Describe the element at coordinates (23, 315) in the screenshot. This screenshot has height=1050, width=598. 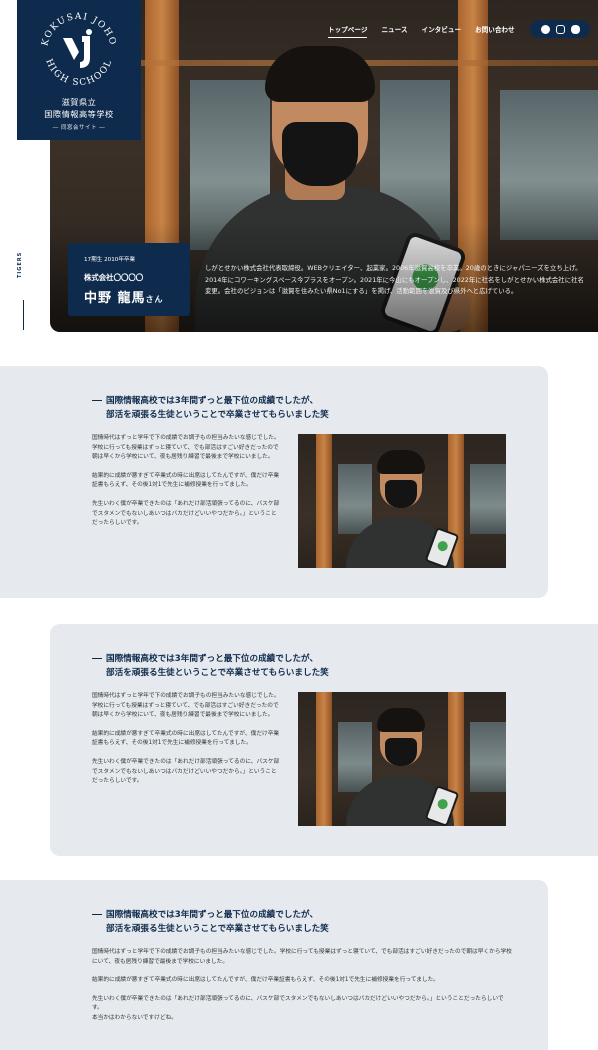
I see `vertical-divider` at that location.